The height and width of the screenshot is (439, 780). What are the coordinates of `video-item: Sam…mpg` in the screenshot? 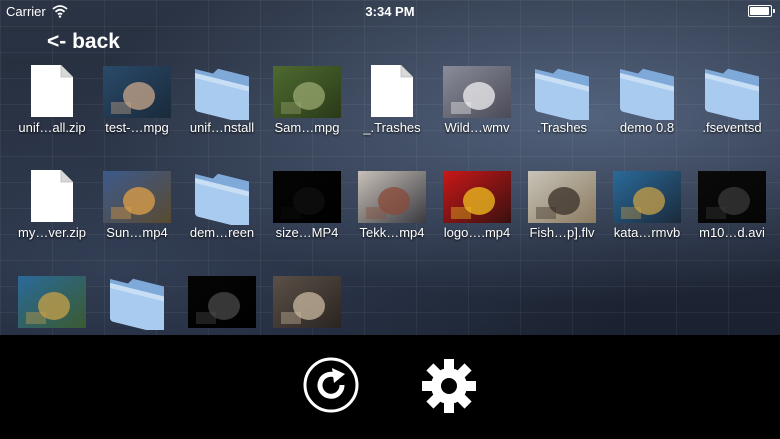 It's located at (307, 110).